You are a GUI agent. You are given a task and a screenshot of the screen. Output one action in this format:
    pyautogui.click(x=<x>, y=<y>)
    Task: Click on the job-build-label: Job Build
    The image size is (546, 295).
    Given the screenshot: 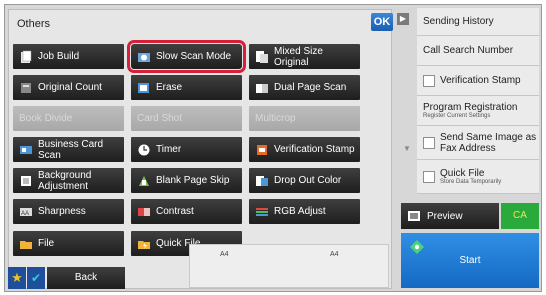 What is the action you would take?
    pyautogui.click(x=59, y=56)
    